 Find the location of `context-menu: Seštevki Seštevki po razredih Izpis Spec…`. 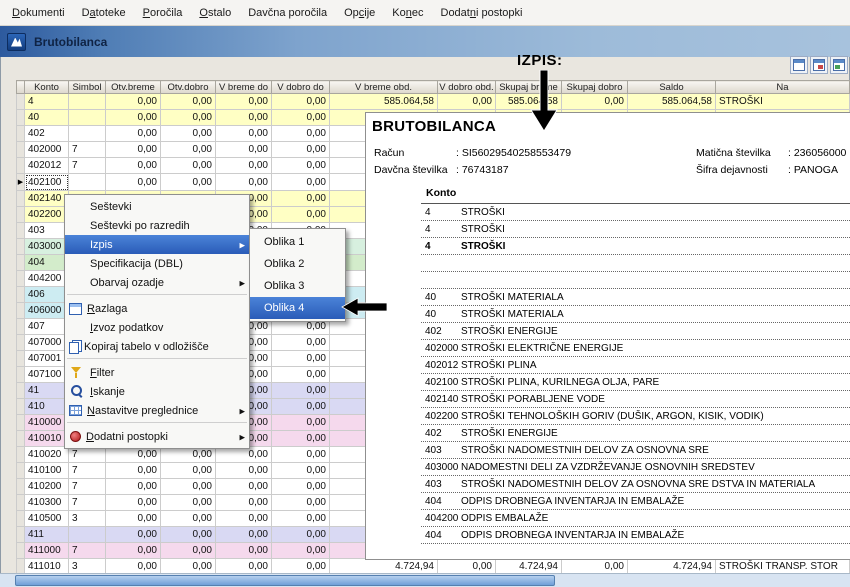

context-menu: Seštevki Seštevki po razredih Izpis Spec… is located at coordinates (157, 321).